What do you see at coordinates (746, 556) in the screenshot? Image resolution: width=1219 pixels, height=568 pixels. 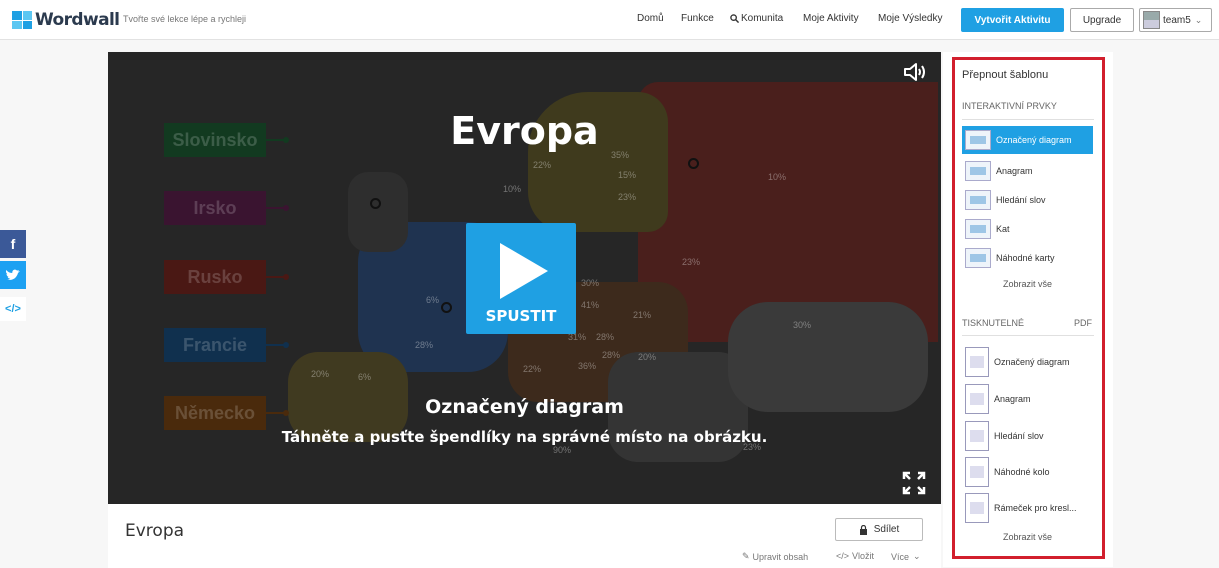 I see `pencil-icon: ✎` at bounding box center [746, 556].